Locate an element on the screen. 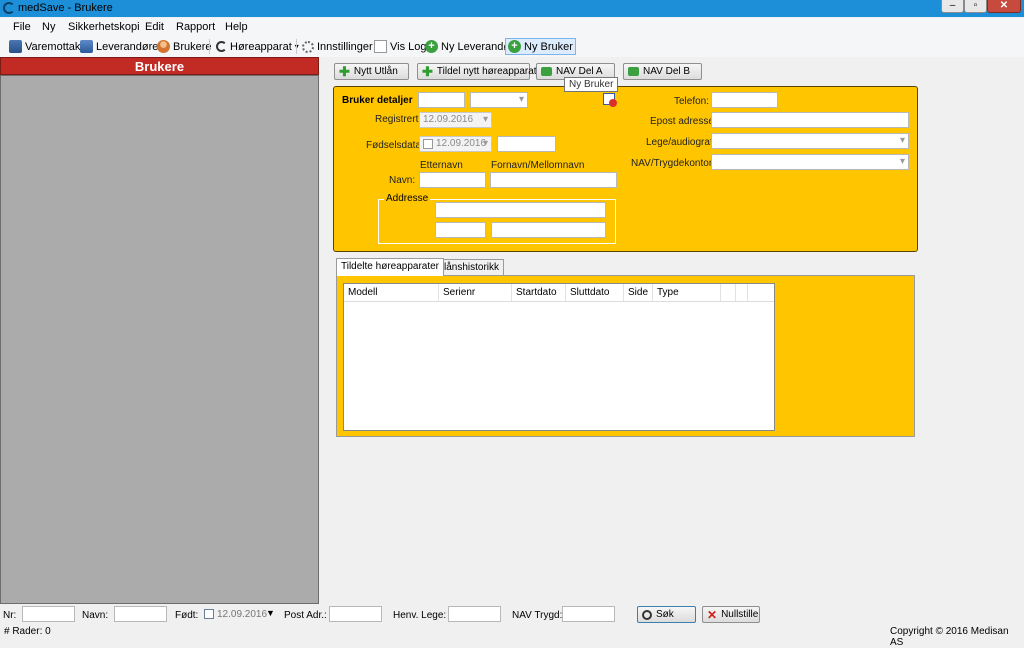 The width and height of the screenshot is (1024, 648). copyright-text: Copyright © 2016 Medisan AS is located at coordinates (949, 637).